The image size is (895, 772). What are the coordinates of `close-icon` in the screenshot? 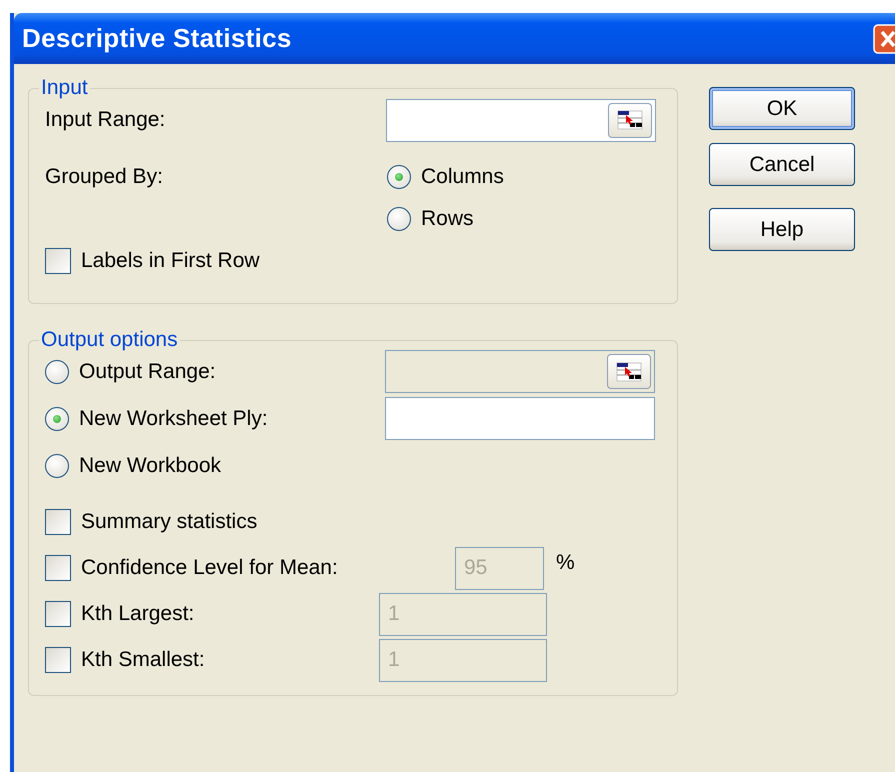 It's located at (884, 39).